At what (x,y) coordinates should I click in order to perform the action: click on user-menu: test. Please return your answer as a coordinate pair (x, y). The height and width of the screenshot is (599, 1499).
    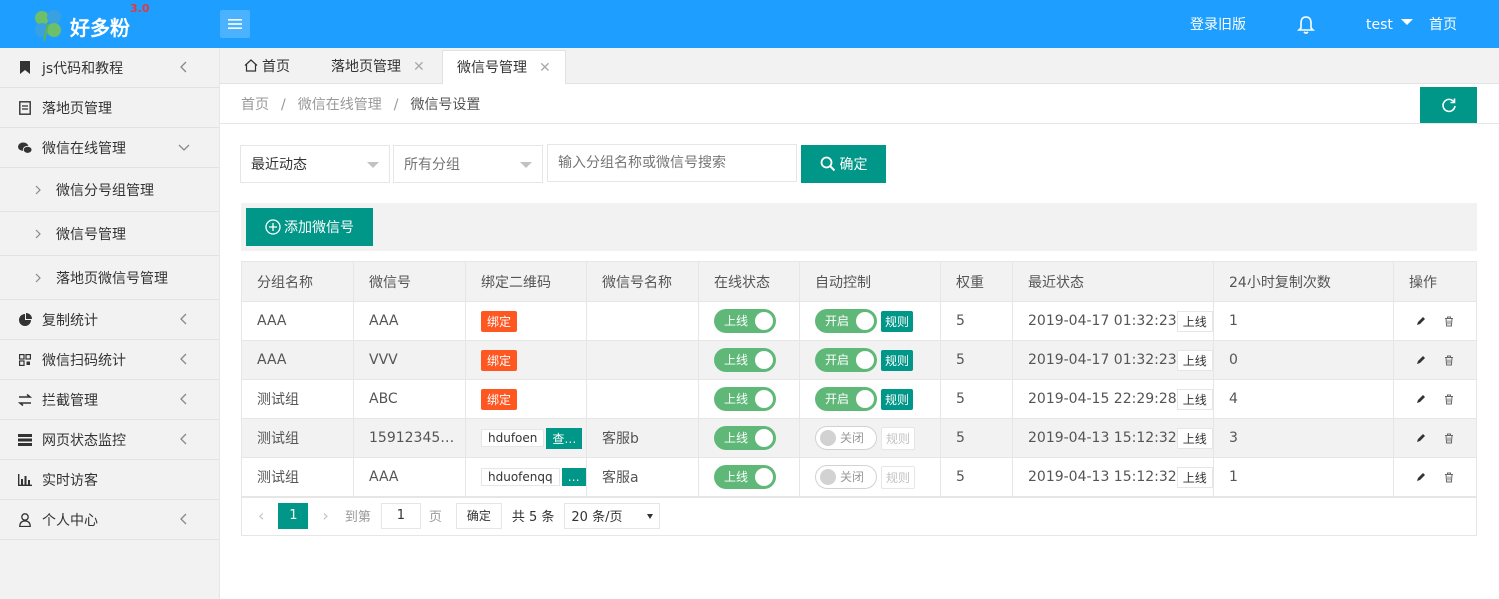
    Looking at the image, I should click on (1390, 24).